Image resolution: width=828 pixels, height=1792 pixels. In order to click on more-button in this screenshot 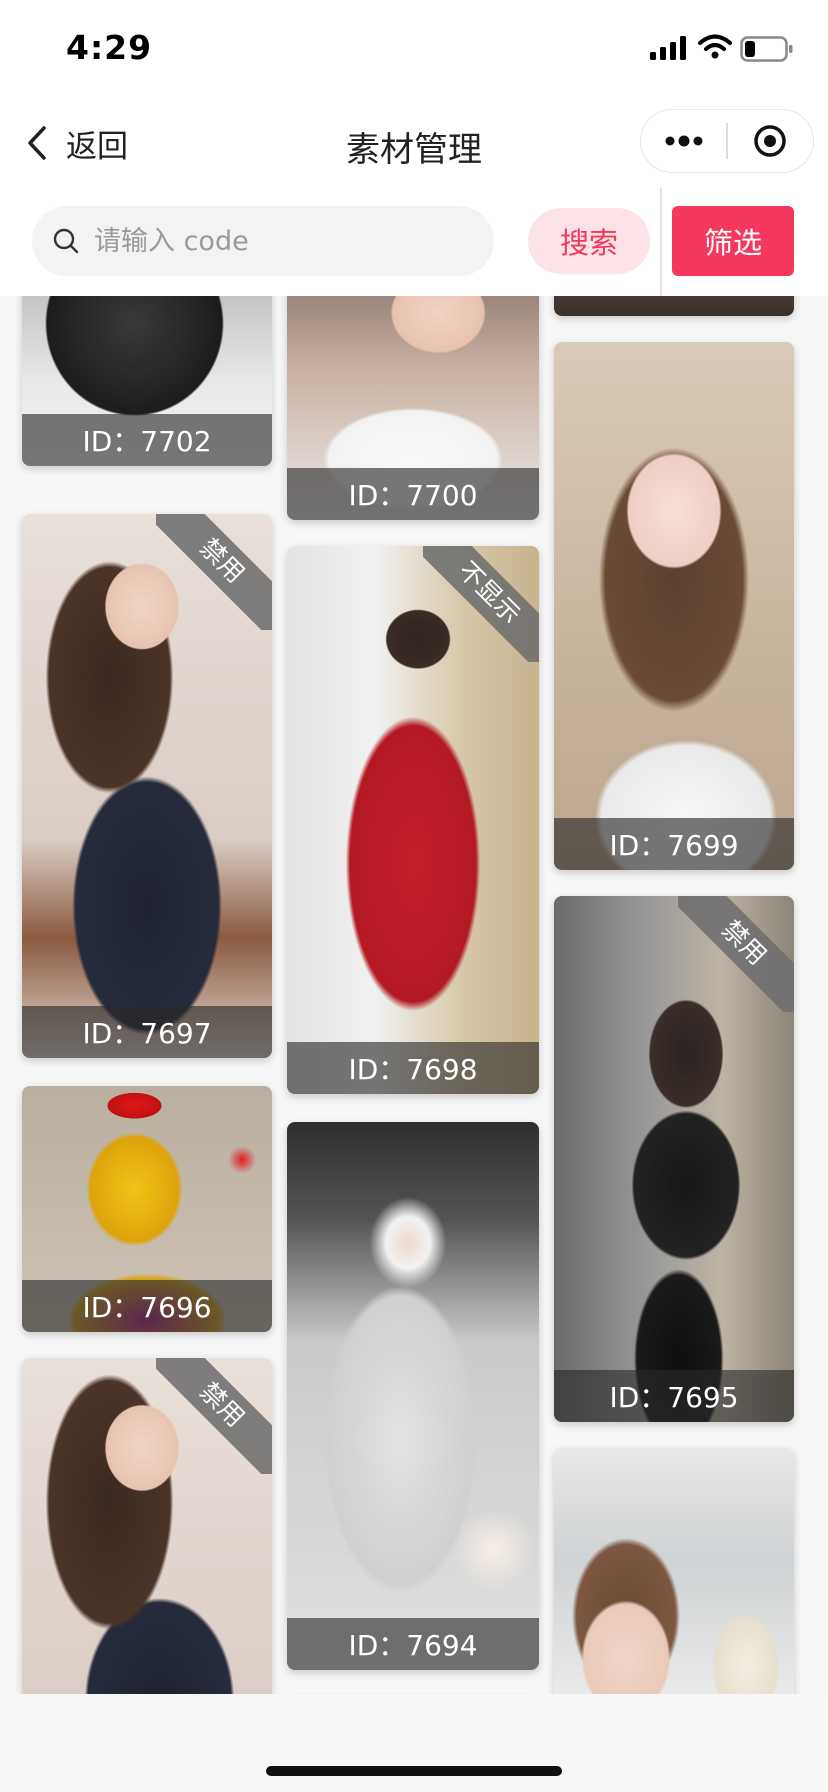, I will do `click(683, 141)`.